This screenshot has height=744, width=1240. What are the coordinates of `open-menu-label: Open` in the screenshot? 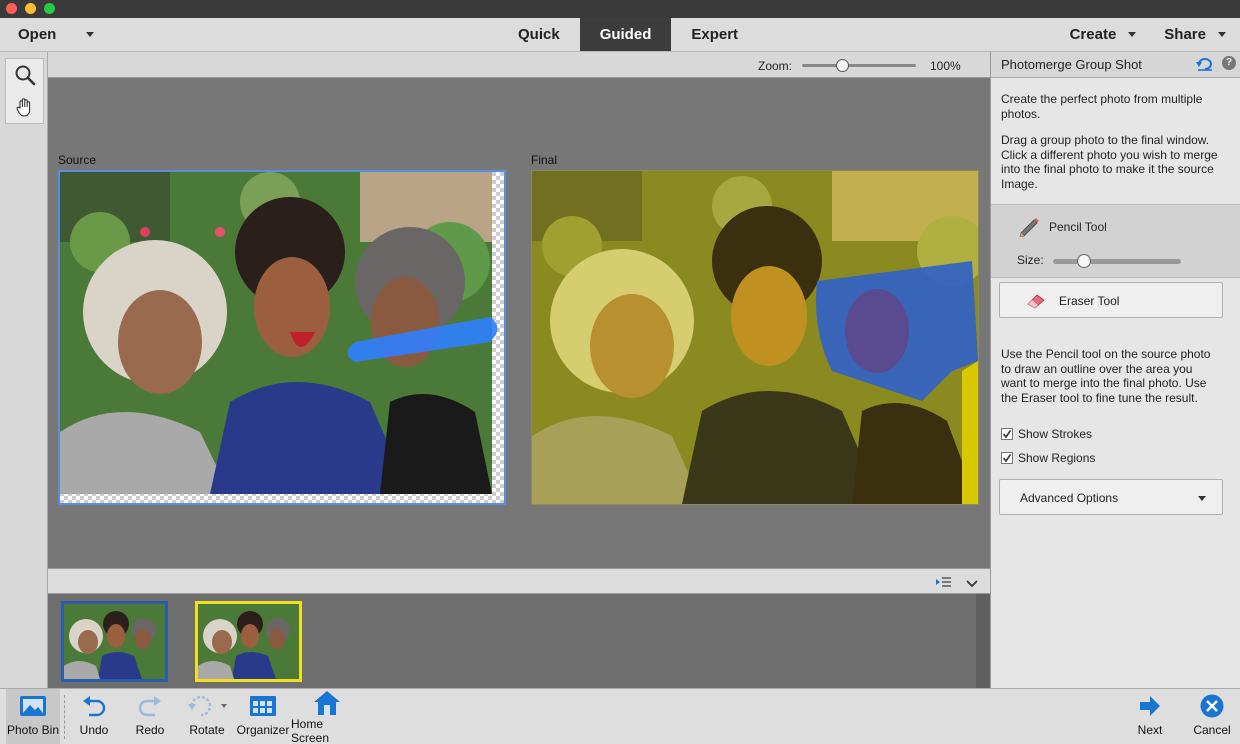 It's located at (37, 34).